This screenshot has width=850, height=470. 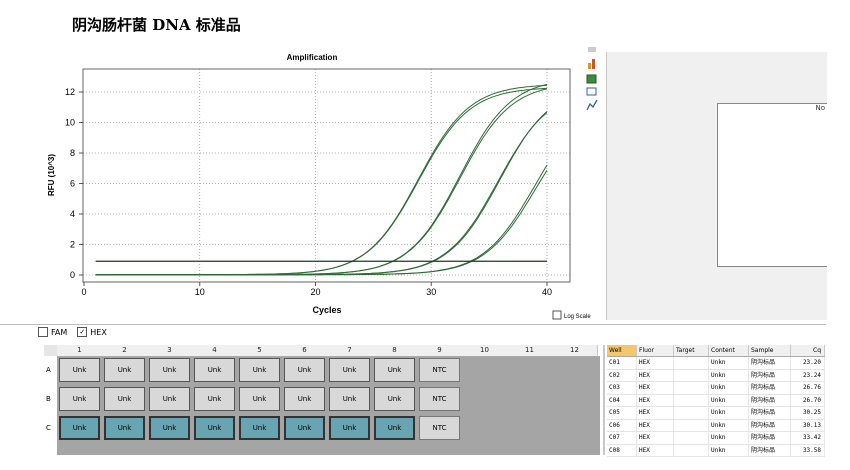 I want to click on column-header-content: Content, so click(x=729, y=350).